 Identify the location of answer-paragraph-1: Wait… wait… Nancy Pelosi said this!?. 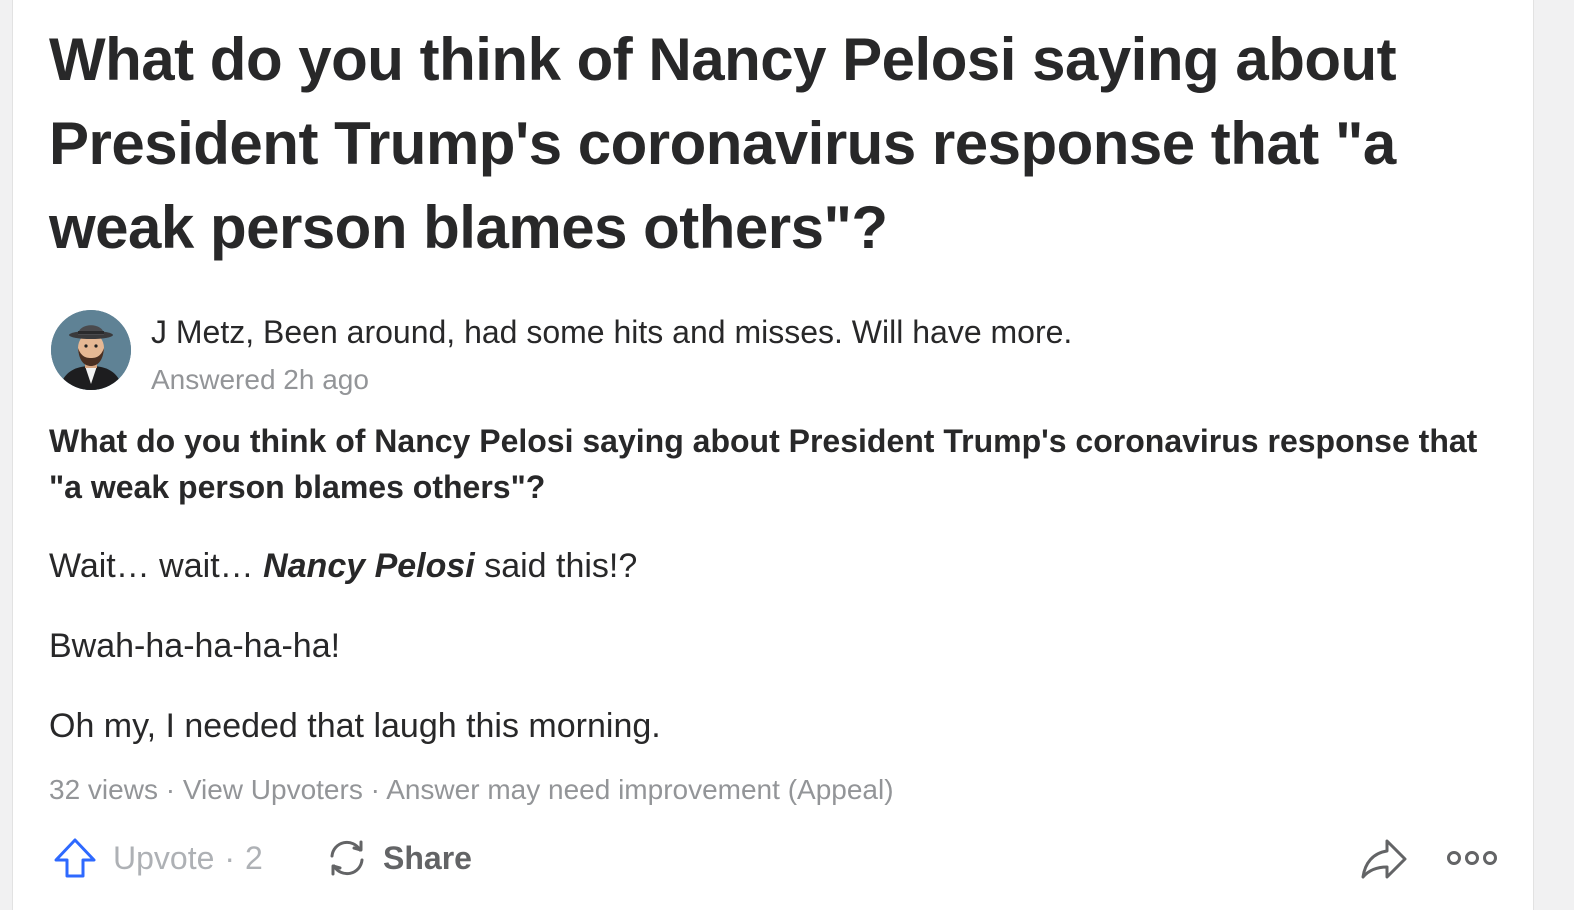
(343, 566).